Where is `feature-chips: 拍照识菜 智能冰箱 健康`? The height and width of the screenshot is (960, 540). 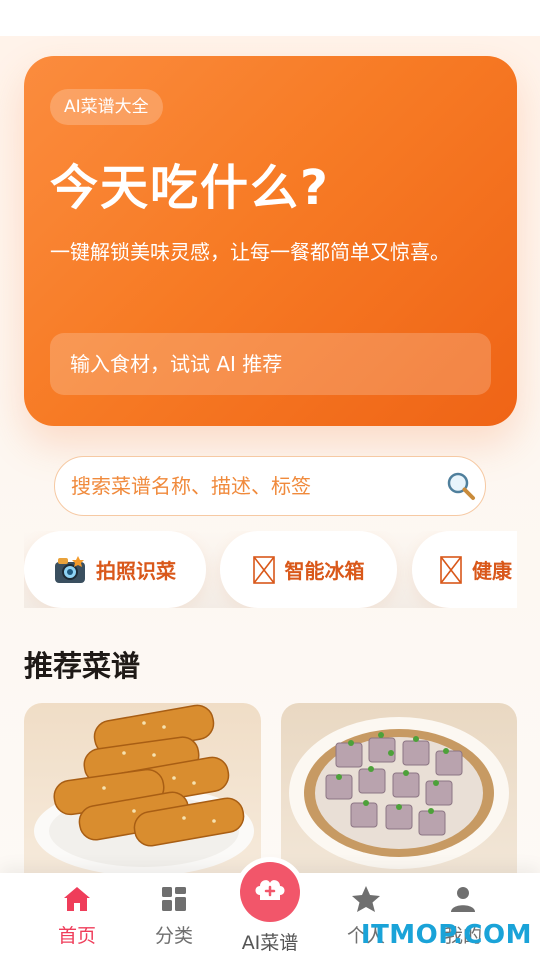
feature-chips: 拍照识菜 智能冰箱 健康 is located at coordinates (270, 569).